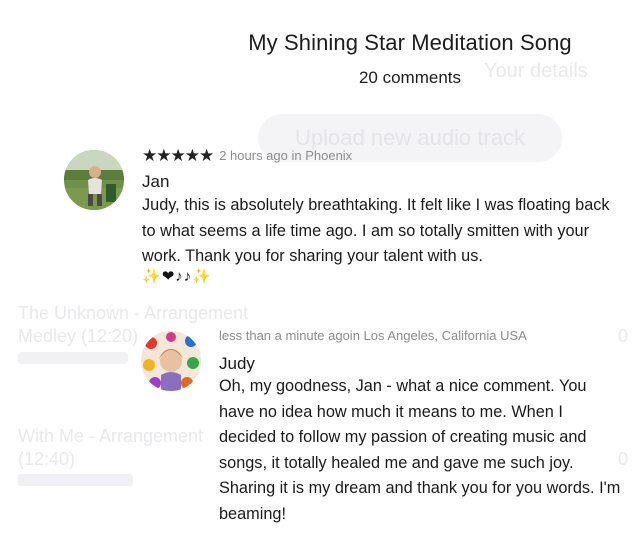  What do you see at coordinates (178, 155) in the screenshot?
I see `star-rating: ★★★★★` at bounding box center [178, 155].